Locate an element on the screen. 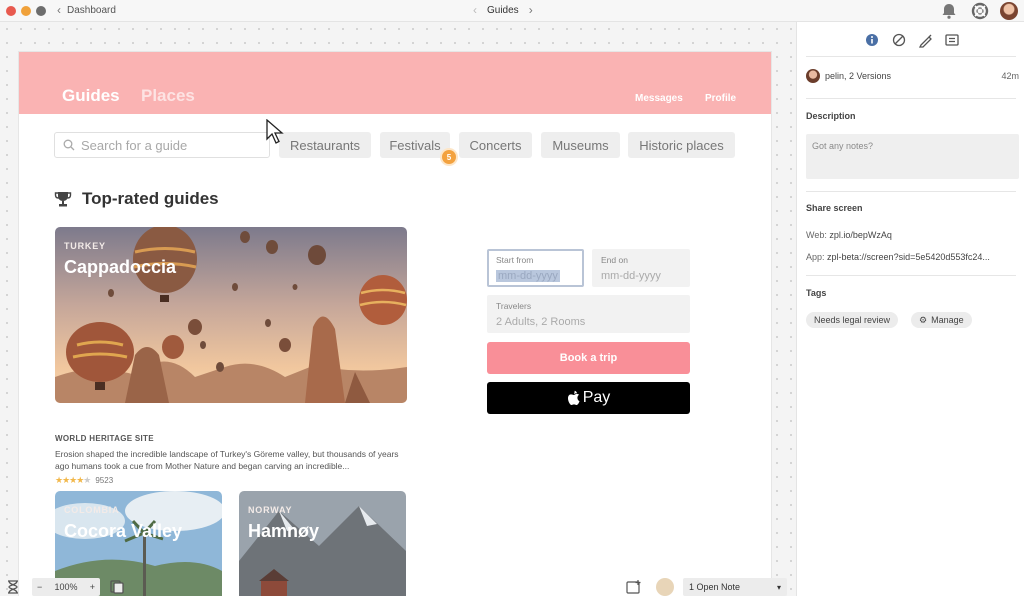  card-country: NORWAY is located at coordinates (270, 510).